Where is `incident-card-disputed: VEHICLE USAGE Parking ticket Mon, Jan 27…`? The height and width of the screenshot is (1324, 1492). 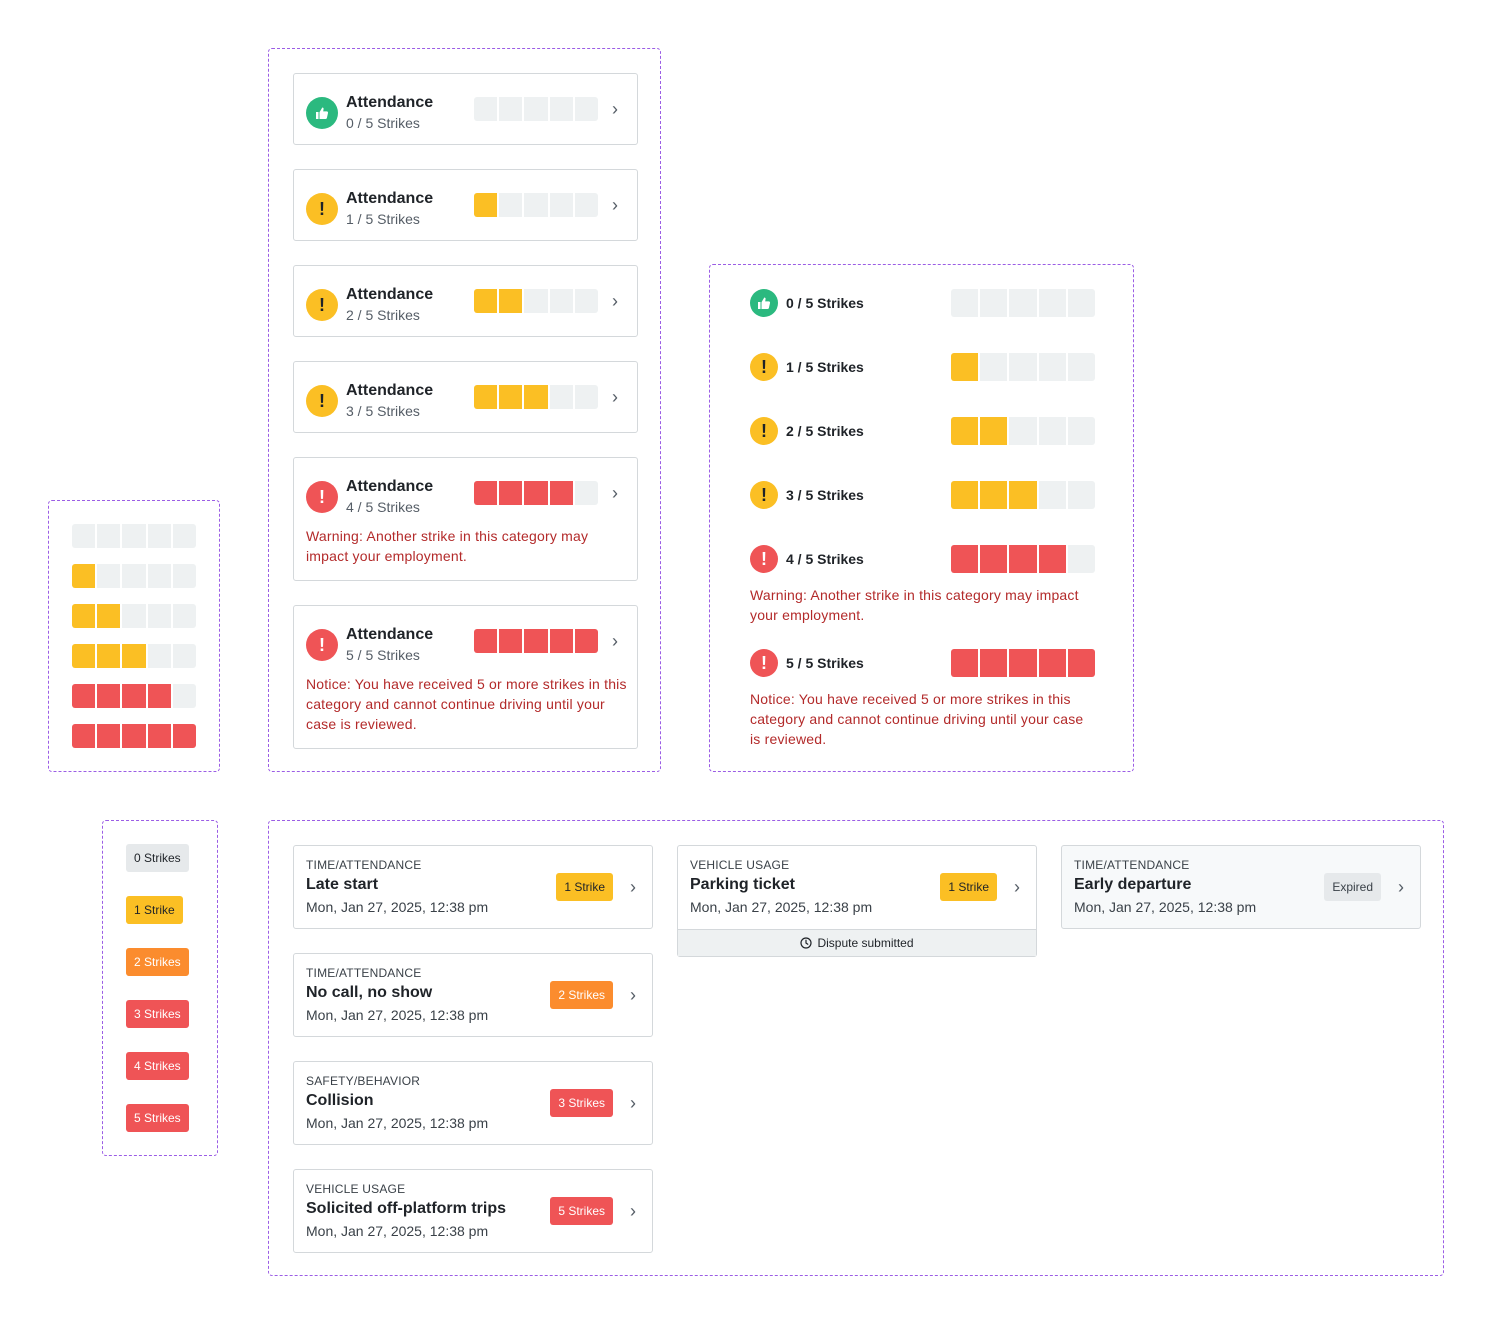
incident-card-disputed: VEHICLE USAGE Parking ticket Mon, Jan 27… is located at coordinates (857, 901).